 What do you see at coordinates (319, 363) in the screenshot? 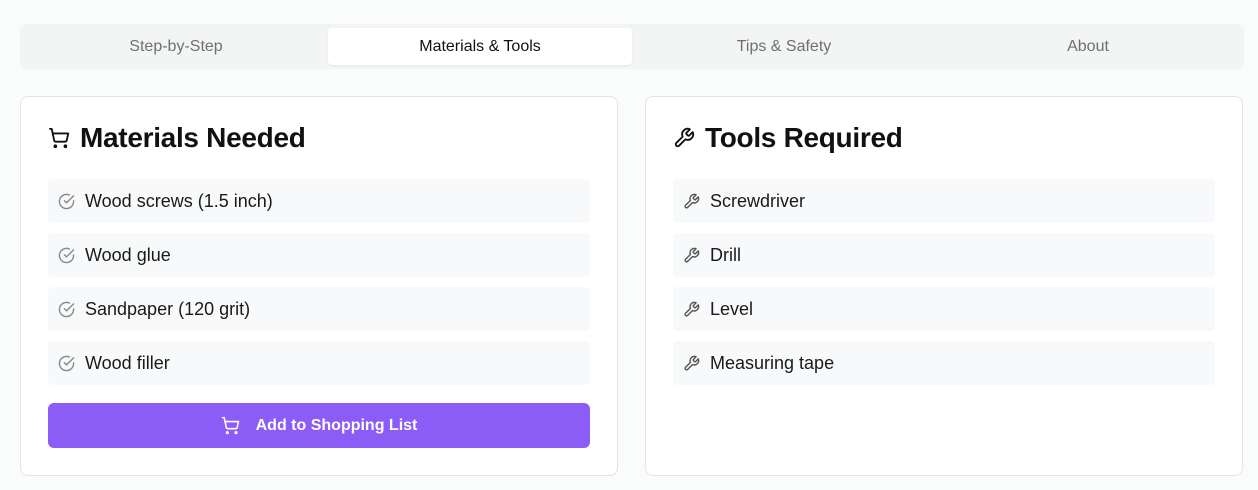
I see `material-item: Wood filler` at bounding box center [319, 363].